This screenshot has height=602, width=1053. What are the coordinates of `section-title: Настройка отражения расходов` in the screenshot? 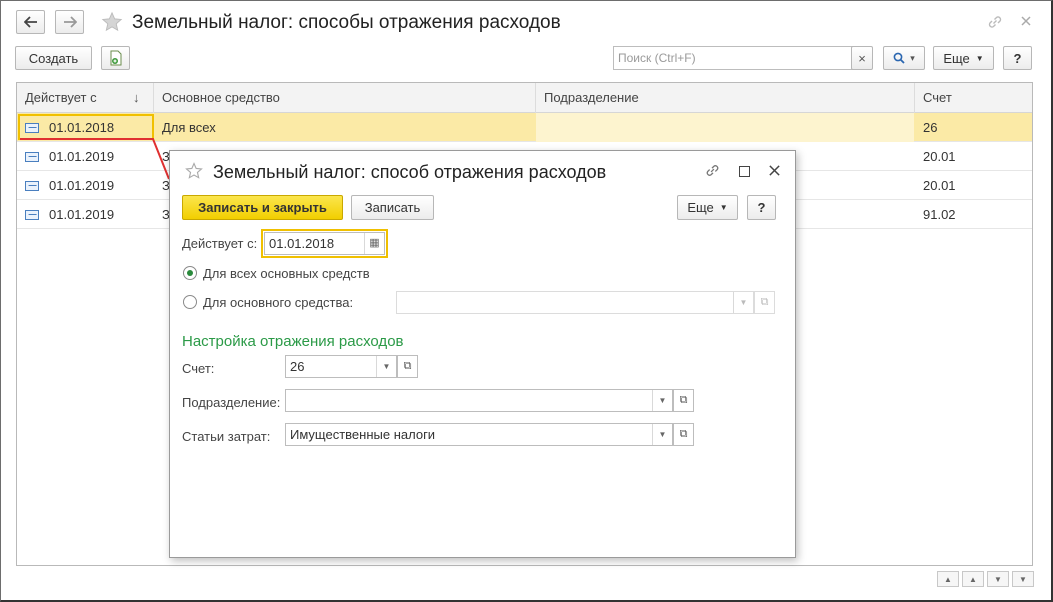 It's located at (293, 341).